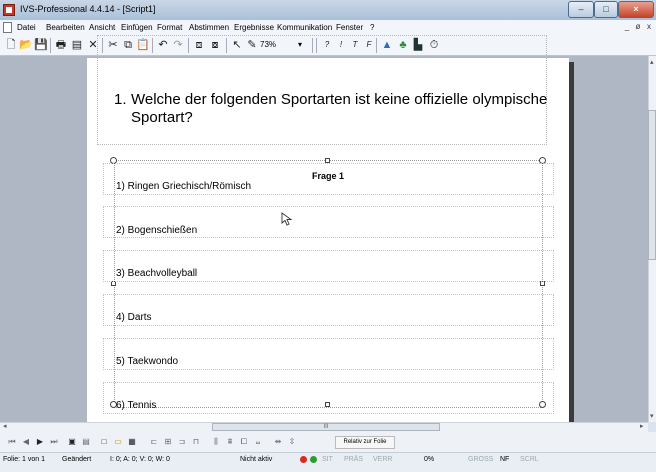  Describe the element at coordinates (638, 27) in the screenshot. I see `mdi-restore-button: ø` at that location.